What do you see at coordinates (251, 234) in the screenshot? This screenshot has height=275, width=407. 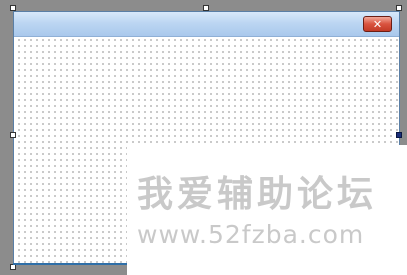 I see `watermark-text-url: www.52fzba.com` at bounding box center [251, 234].